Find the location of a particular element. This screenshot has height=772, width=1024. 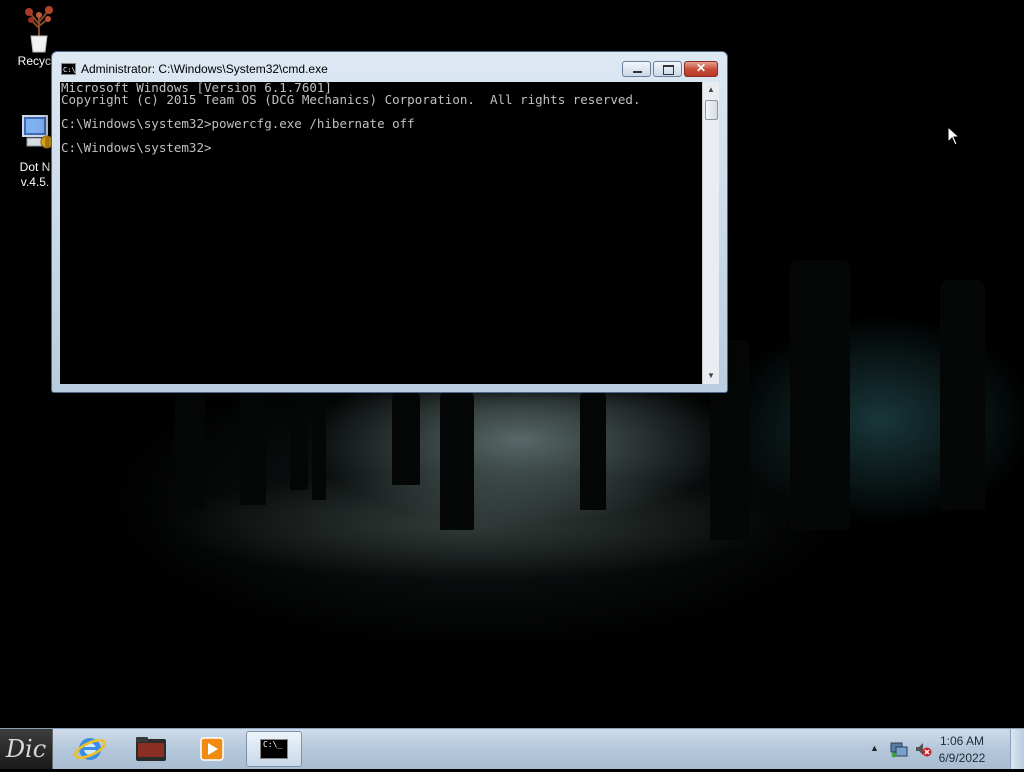

network-icon is located at coordinates (899, 749).